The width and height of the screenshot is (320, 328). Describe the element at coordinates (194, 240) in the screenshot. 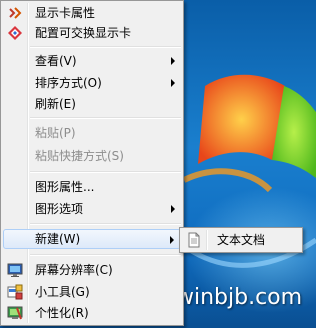

I see `text-document-icon` at that location.